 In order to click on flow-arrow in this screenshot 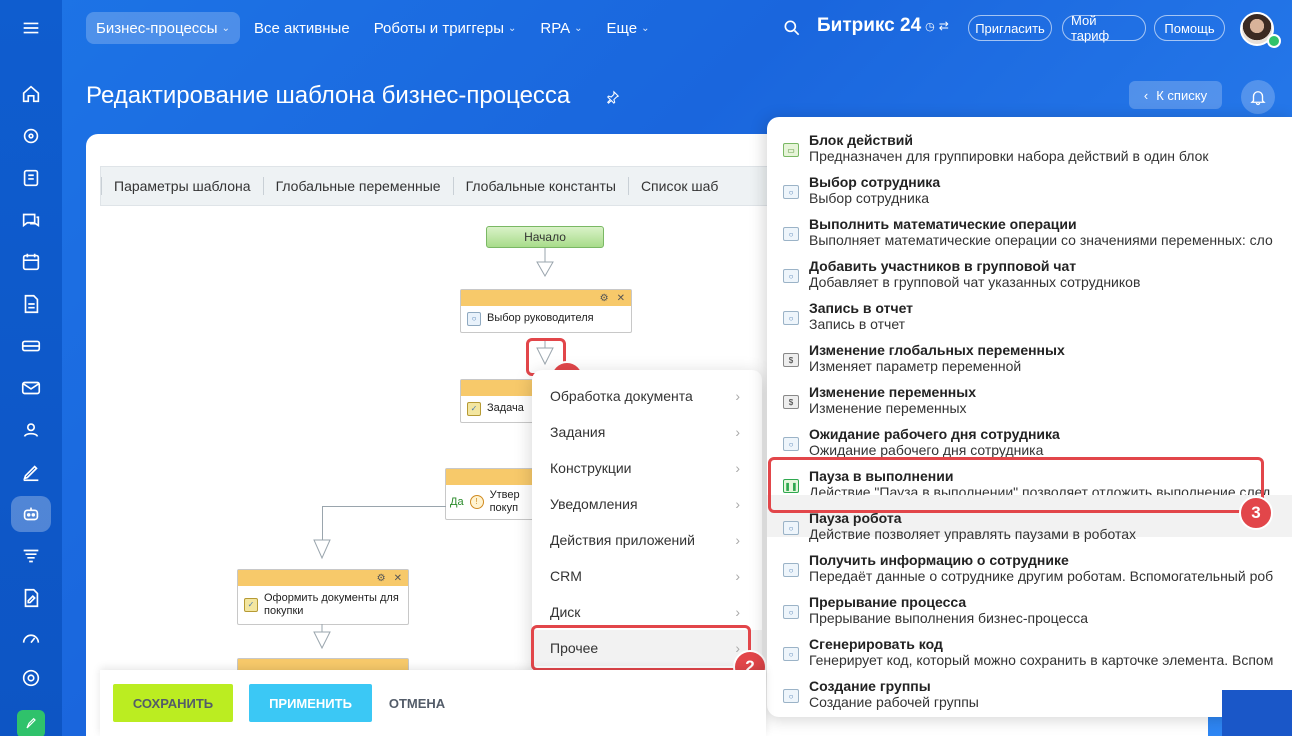, I will do `click(322, 549)`.